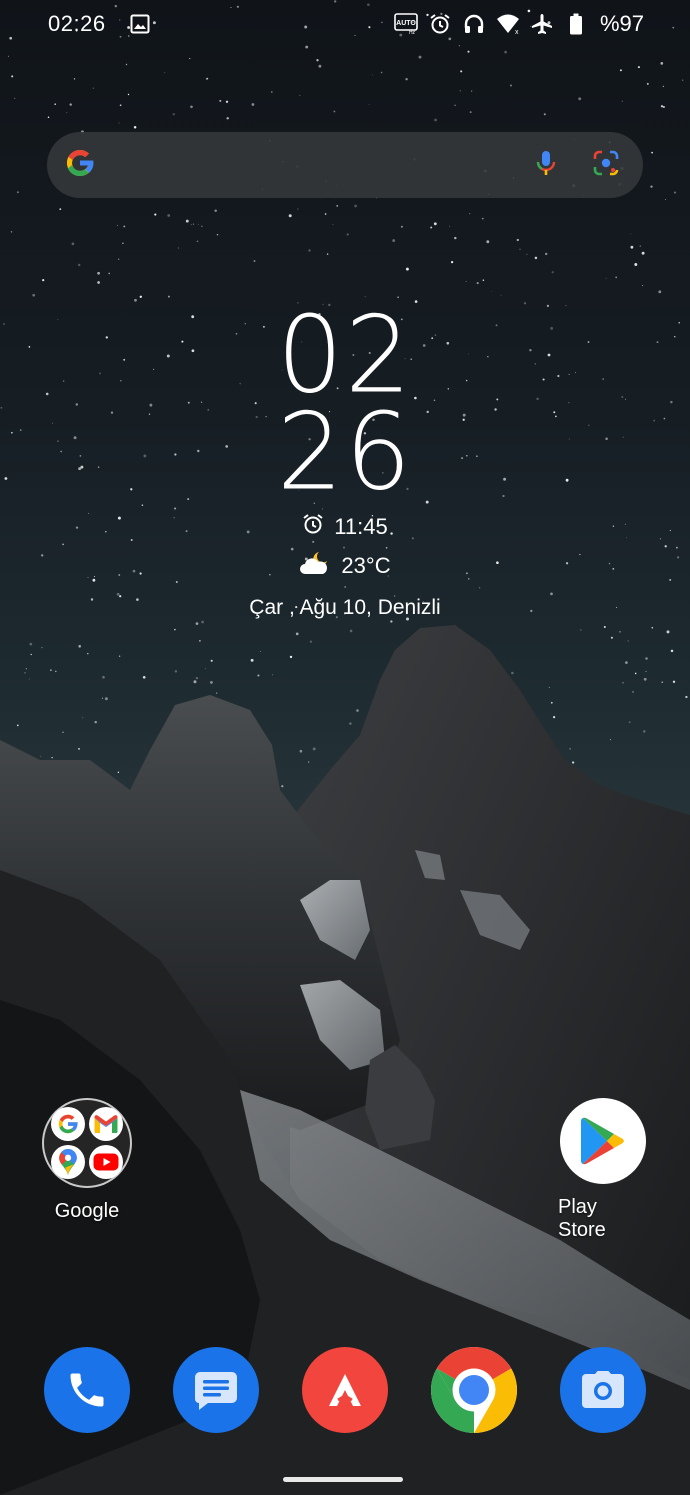 The width and height of the screenshot is (690, 1495). What do you see at coordinates (582, 1218) in the screenshot?
I see `play-store-label: Play Store` at bounding box center [582, 1218].